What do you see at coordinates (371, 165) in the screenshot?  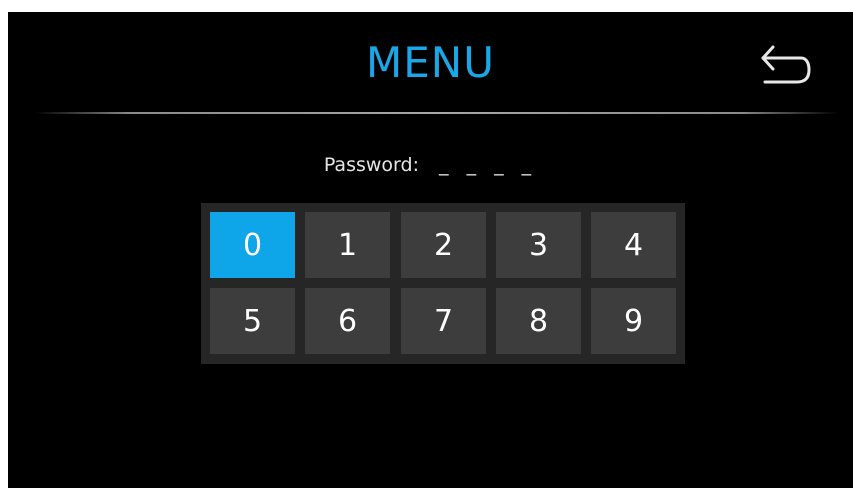 I see `password-label: Password:` at bounding box center [371, 165].